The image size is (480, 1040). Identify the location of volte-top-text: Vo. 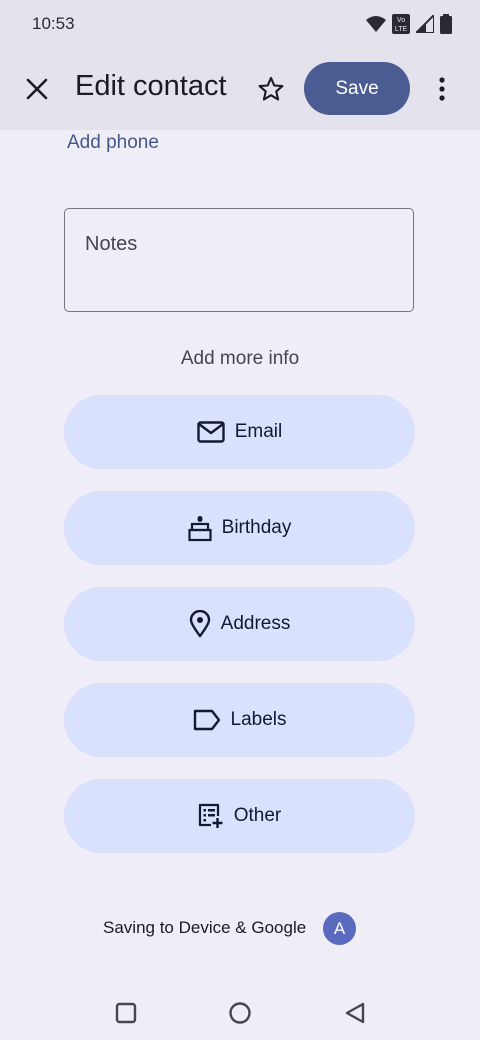
(401, 20).